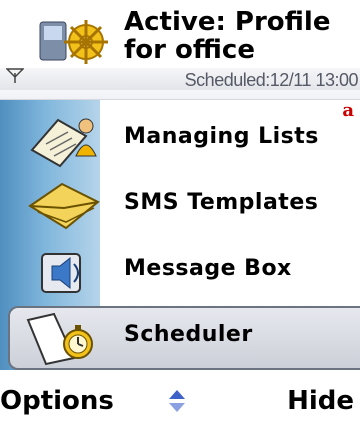  What do you see at coordinates (64, 206) in the screenshot?
I see `envelopes-icon` at bounding box center [64, 206].